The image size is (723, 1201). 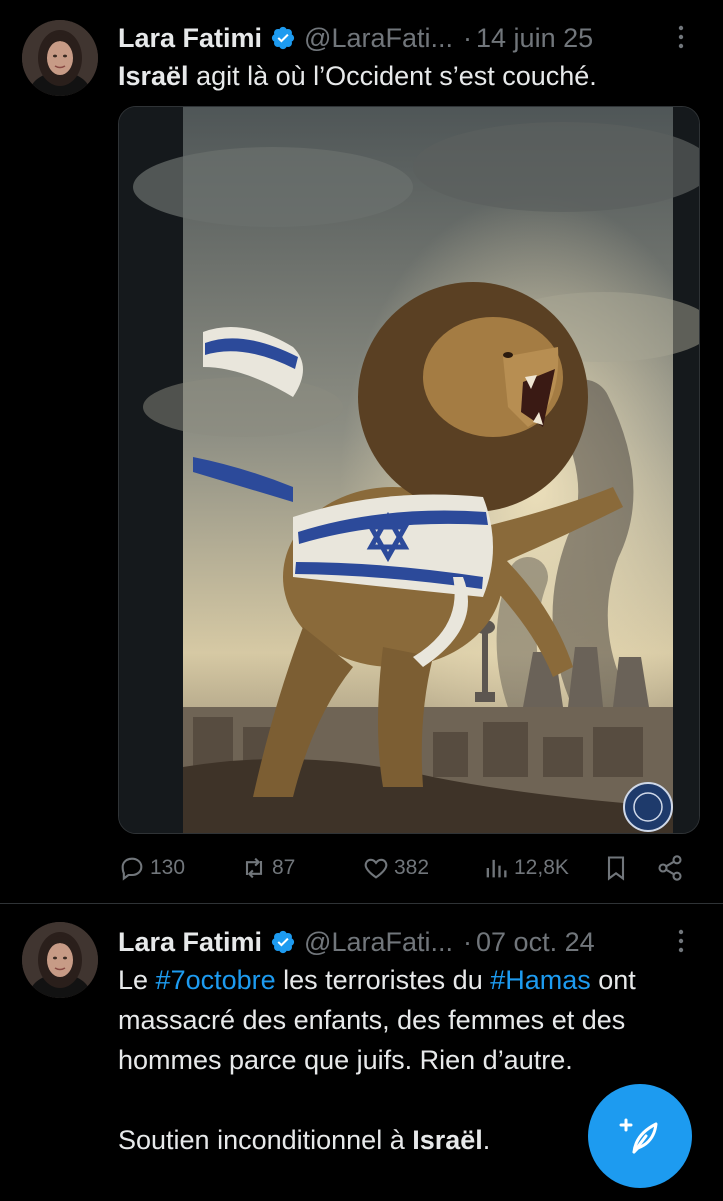 I want to click on reply-count: 130, so click(x=168, y=867).